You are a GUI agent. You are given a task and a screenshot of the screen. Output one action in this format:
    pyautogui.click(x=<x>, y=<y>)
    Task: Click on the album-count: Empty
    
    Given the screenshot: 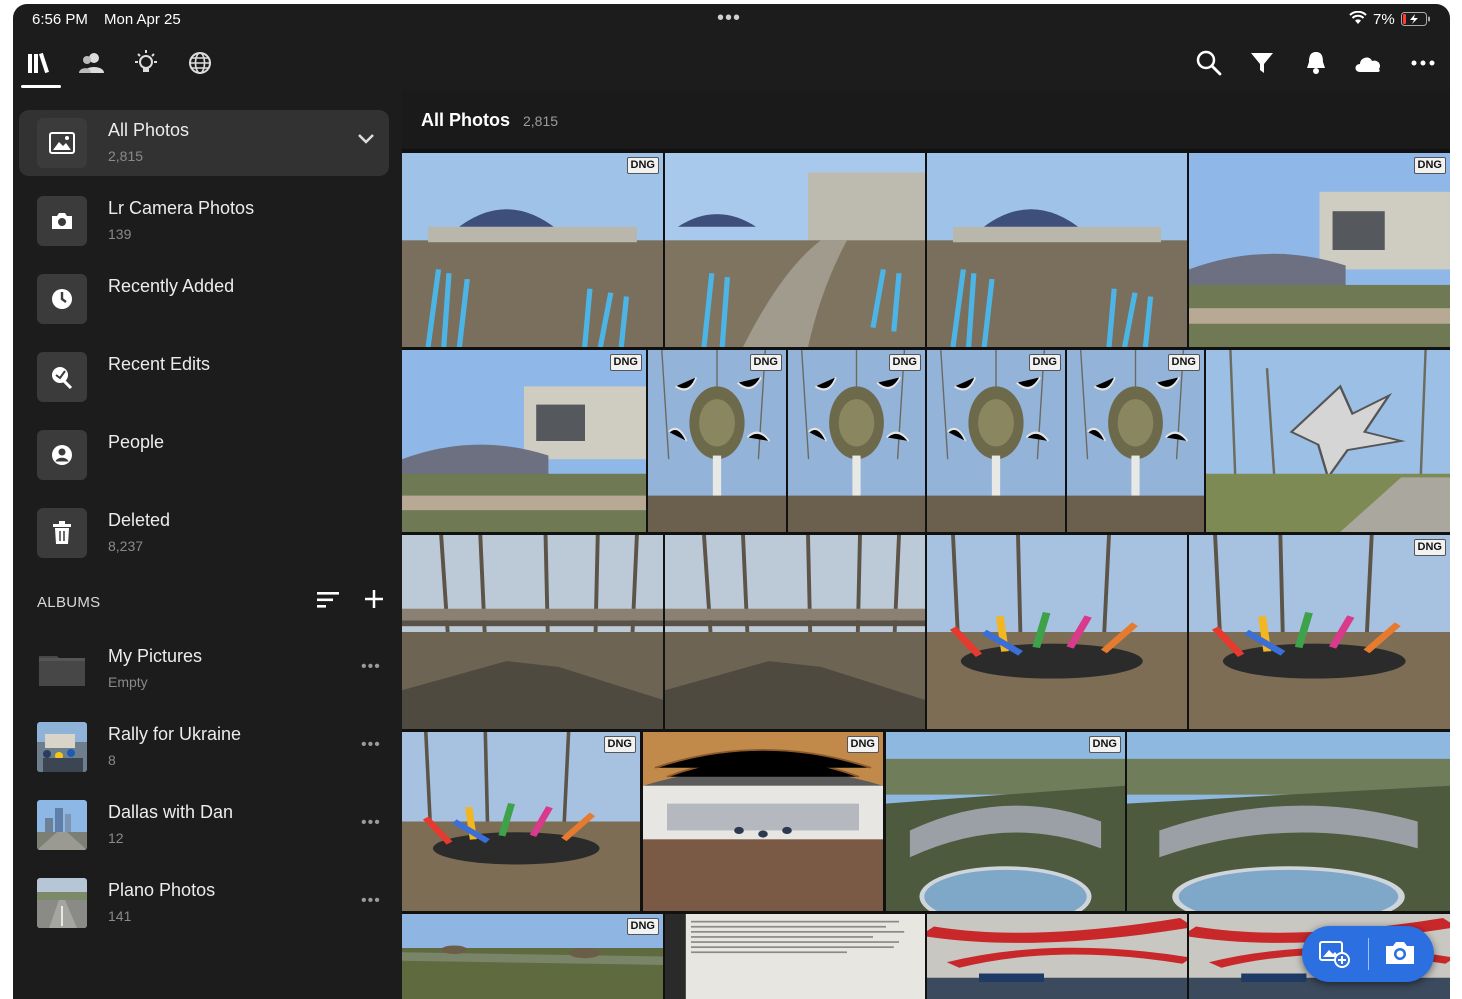 What is the action you would take?
    pyautogui.click(x=128, y=682)
    